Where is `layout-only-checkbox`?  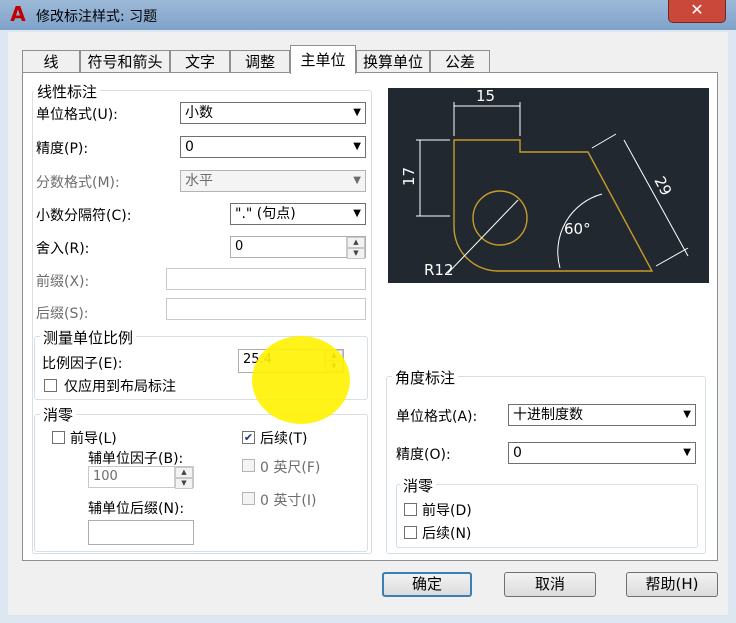
layout-only-checkbox is located at coordinates (50, 385).